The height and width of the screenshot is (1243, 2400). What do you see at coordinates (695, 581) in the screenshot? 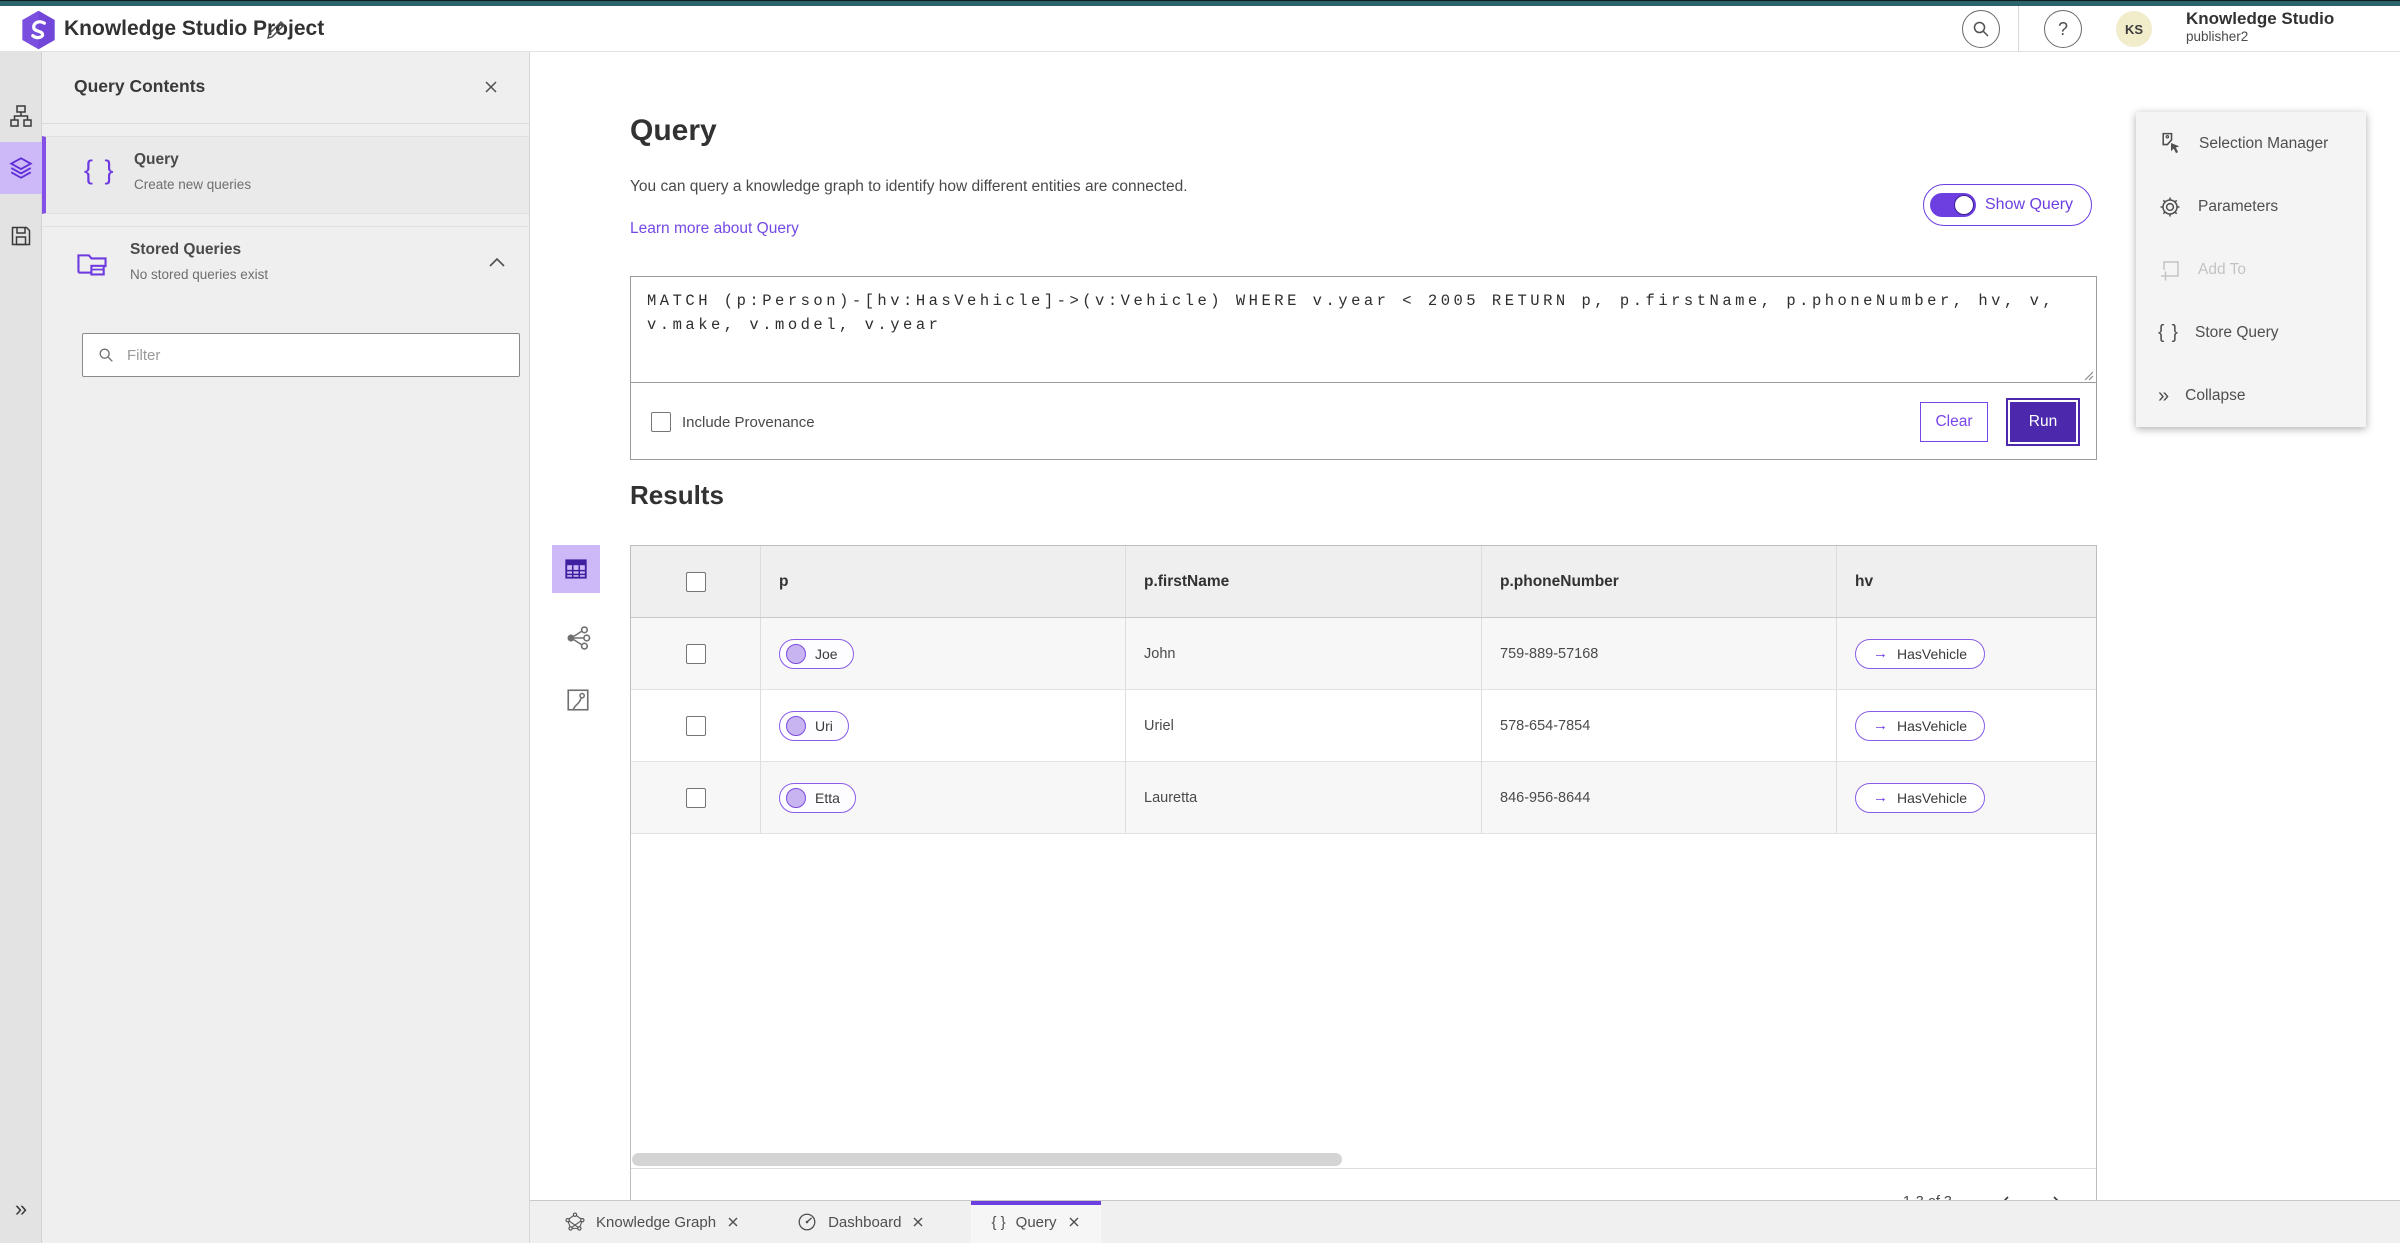
I see `select-all-checkbox` at bounding box center [695, 581].